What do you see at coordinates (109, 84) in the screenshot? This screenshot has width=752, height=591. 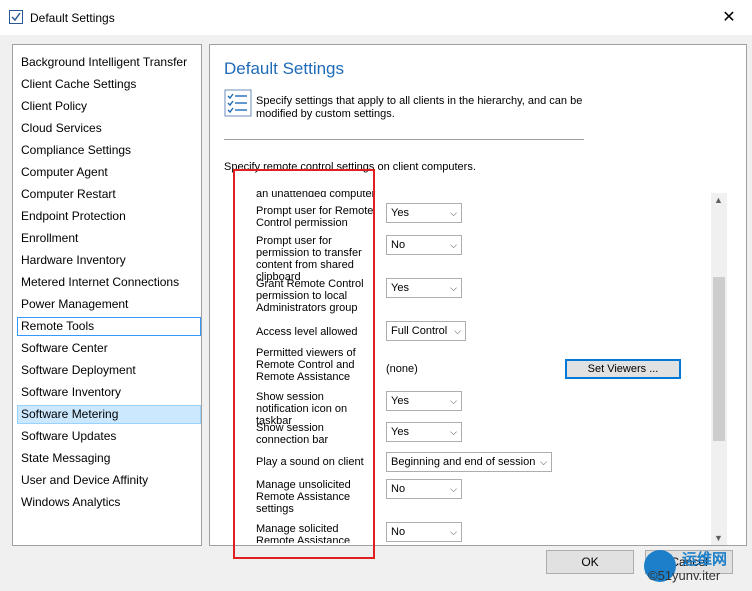 I see `sidebar-item-client-cache-settings: Client Cache Settings` at bounding box center [109, 84].